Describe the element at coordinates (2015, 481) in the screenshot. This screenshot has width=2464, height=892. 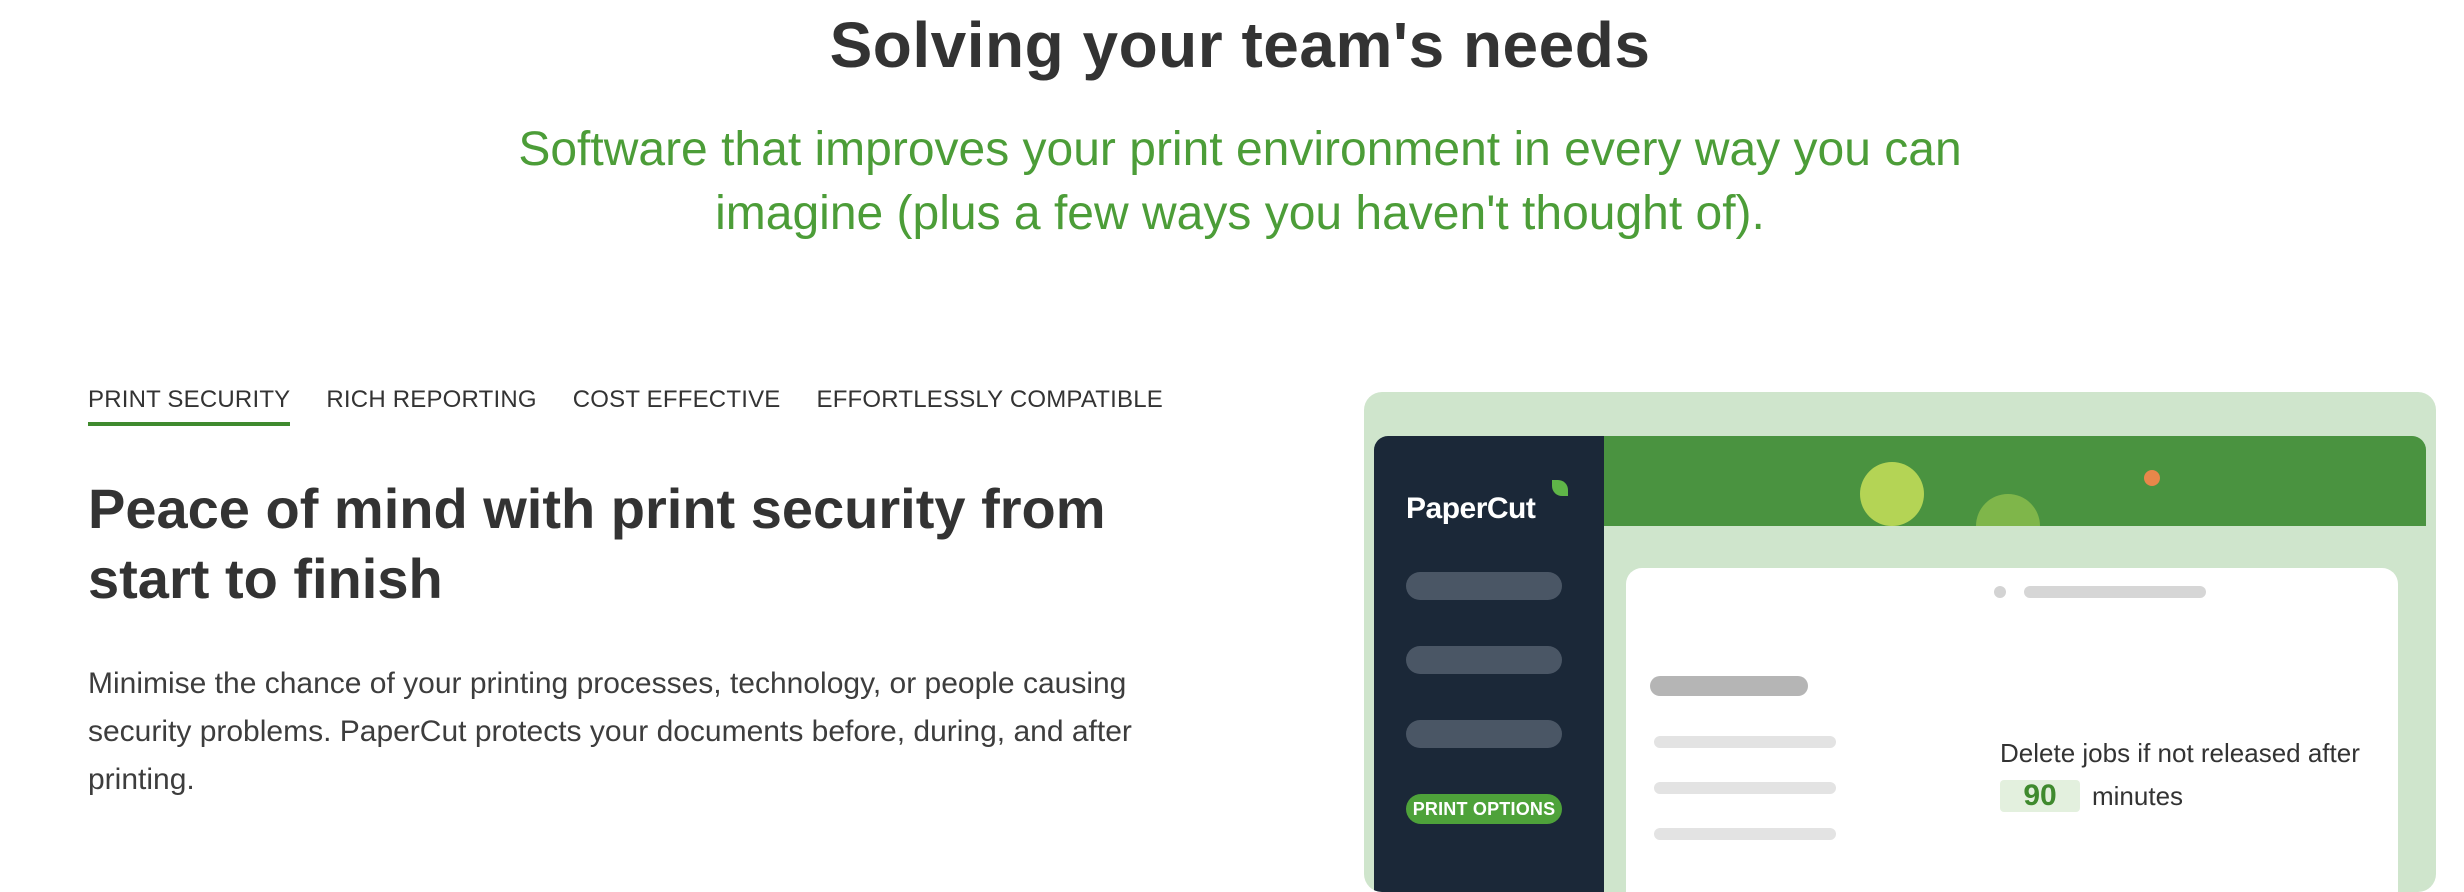
I see `app-topbar` at that location.